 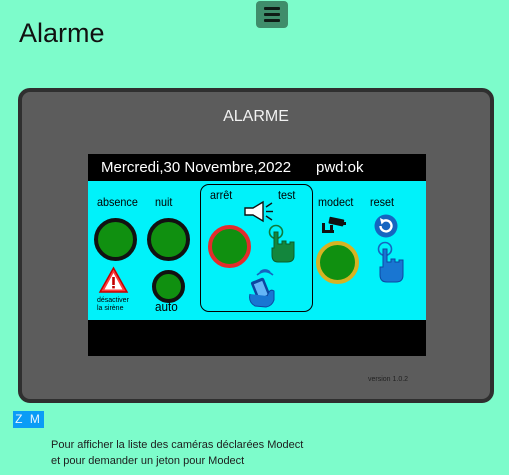 I want to click on menu-button, so click(x=272, y=14).